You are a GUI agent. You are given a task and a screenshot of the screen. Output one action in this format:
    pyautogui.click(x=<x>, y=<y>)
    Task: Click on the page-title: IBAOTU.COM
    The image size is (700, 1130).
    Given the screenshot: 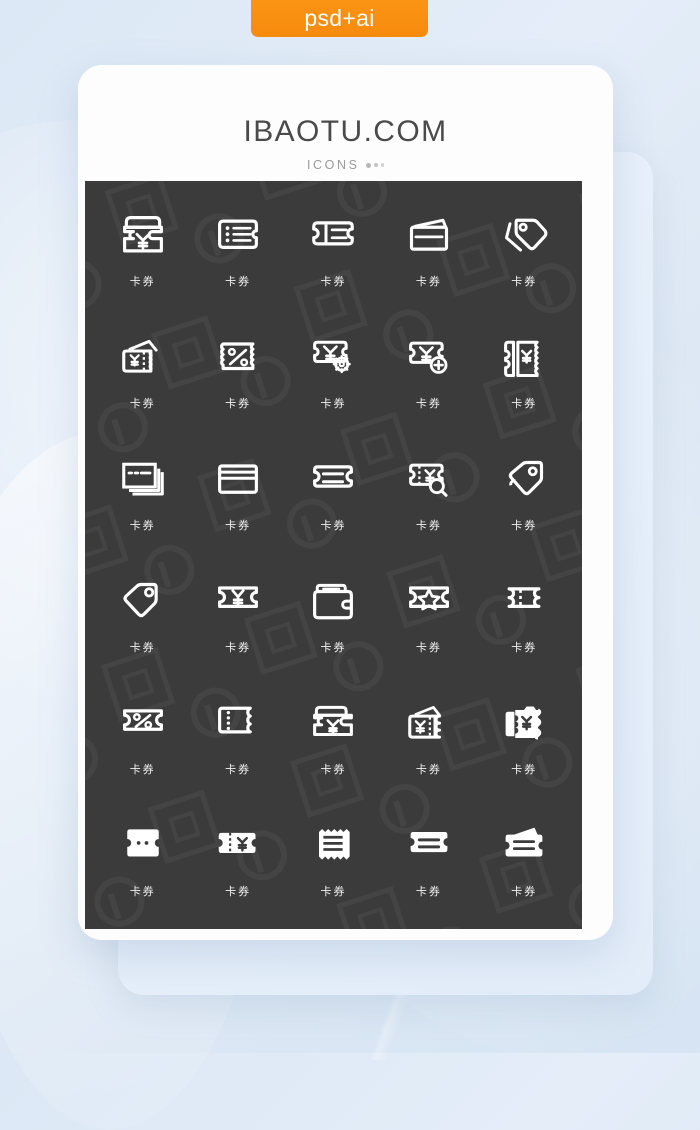 What is the action you would take?
    pyautogui.click(x=345, y=131)
    